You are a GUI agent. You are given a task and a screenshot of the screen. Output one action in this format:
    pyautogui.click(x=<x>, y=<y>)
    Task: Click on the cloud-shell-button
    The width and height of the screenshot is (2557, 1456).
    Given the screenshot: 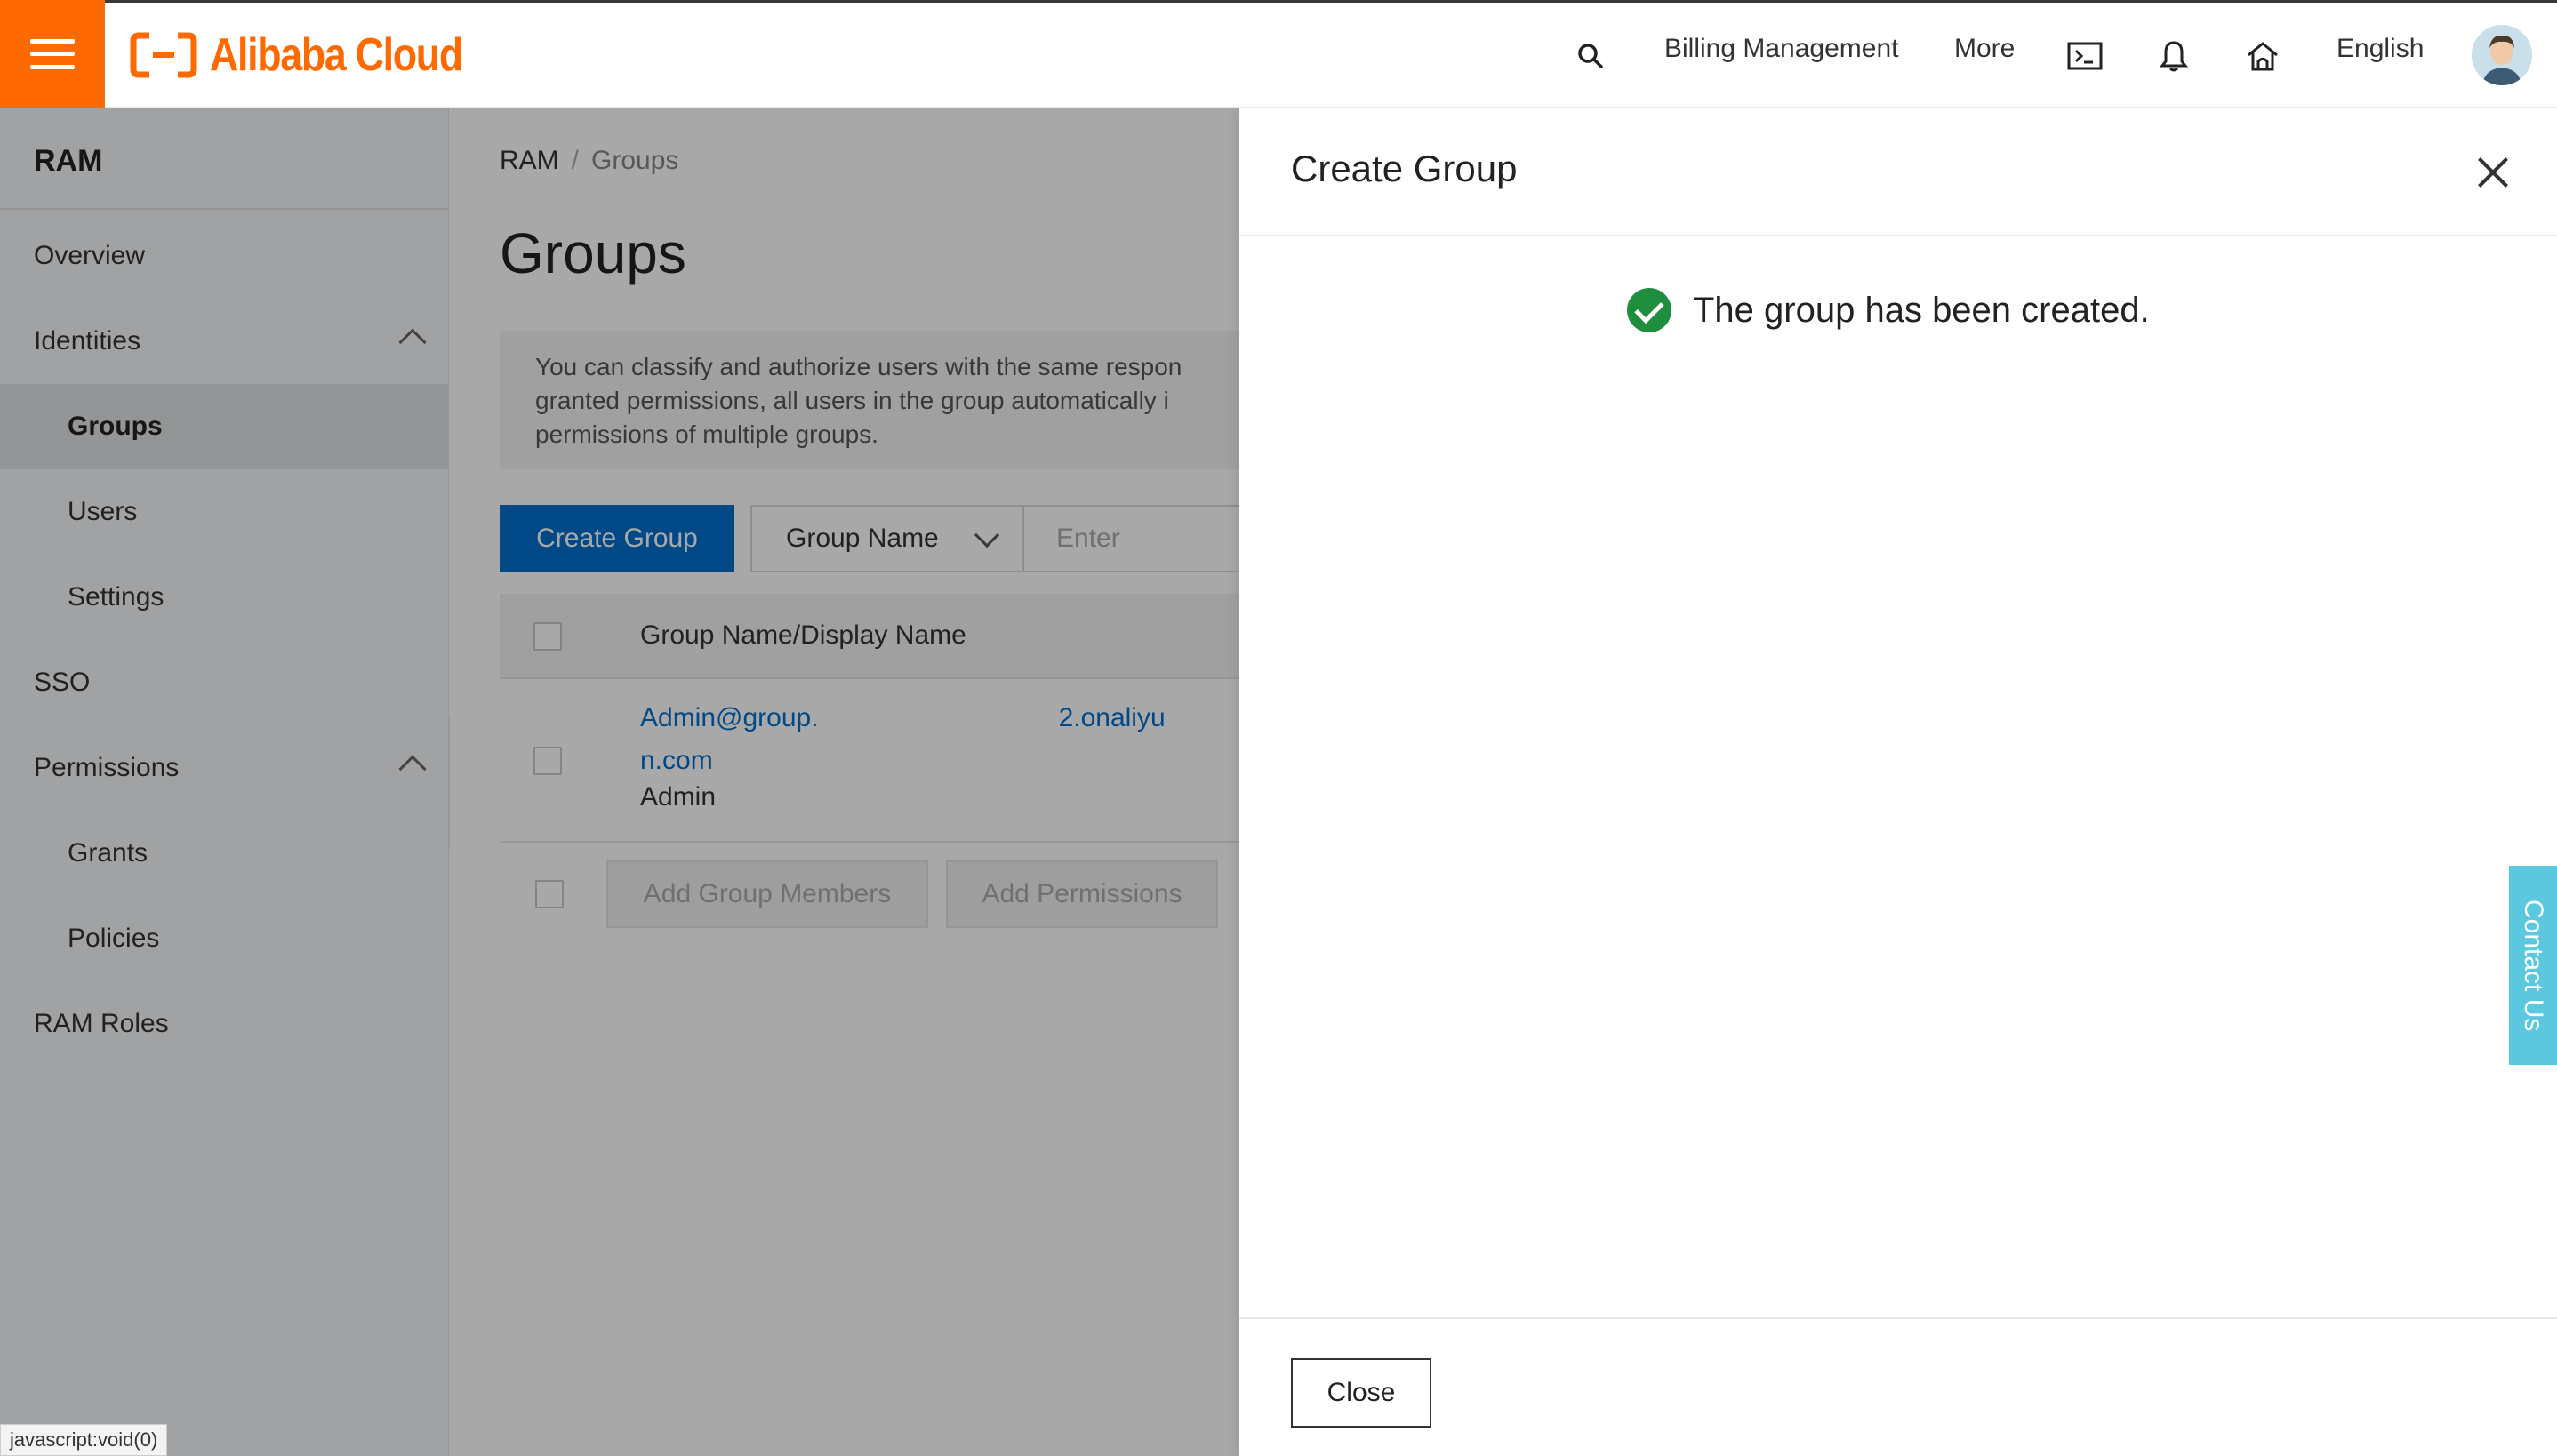 What is the action you would take?
    pyautogui.click(x=2084, y=56)
    